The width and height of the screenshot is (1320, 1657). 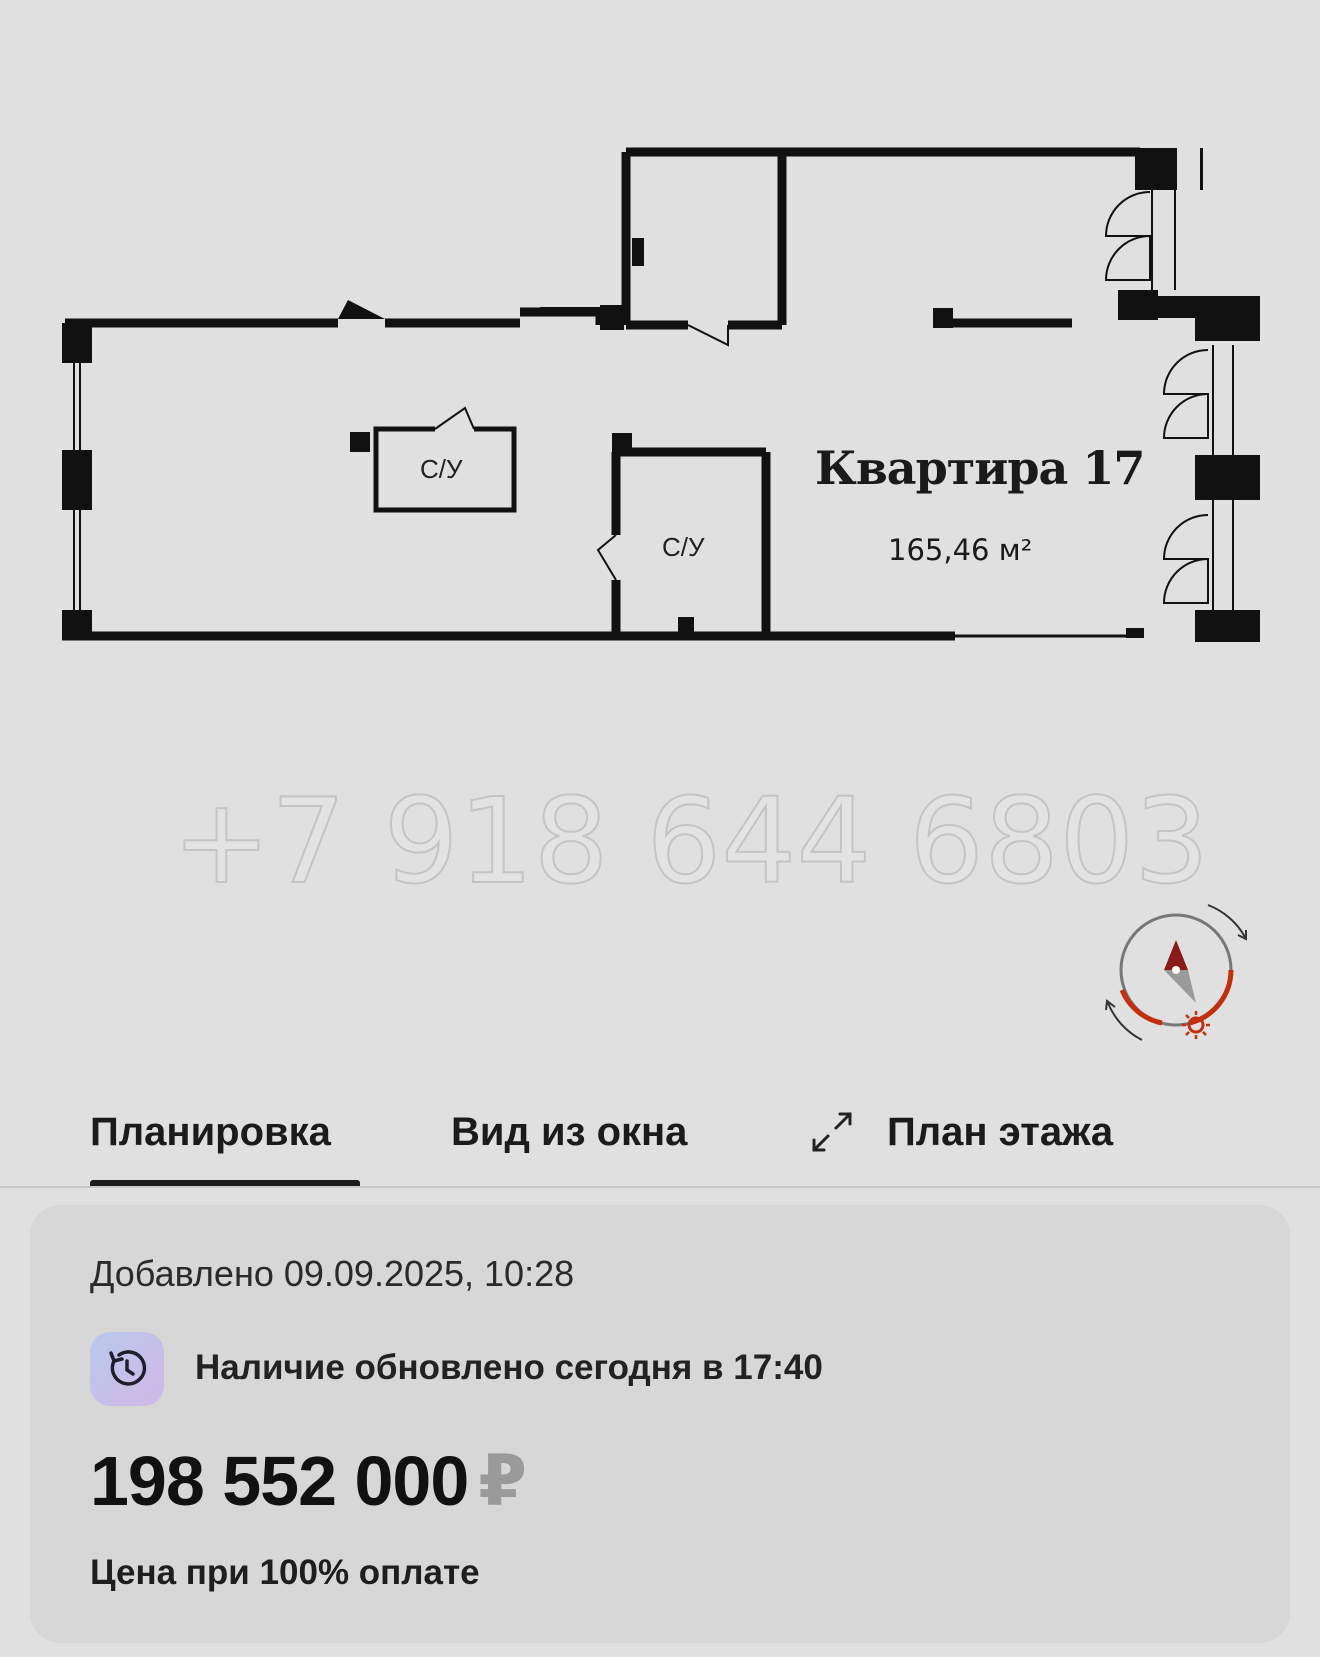 I want to click on clock-refresh-icon, so click(x=128, y=1368).